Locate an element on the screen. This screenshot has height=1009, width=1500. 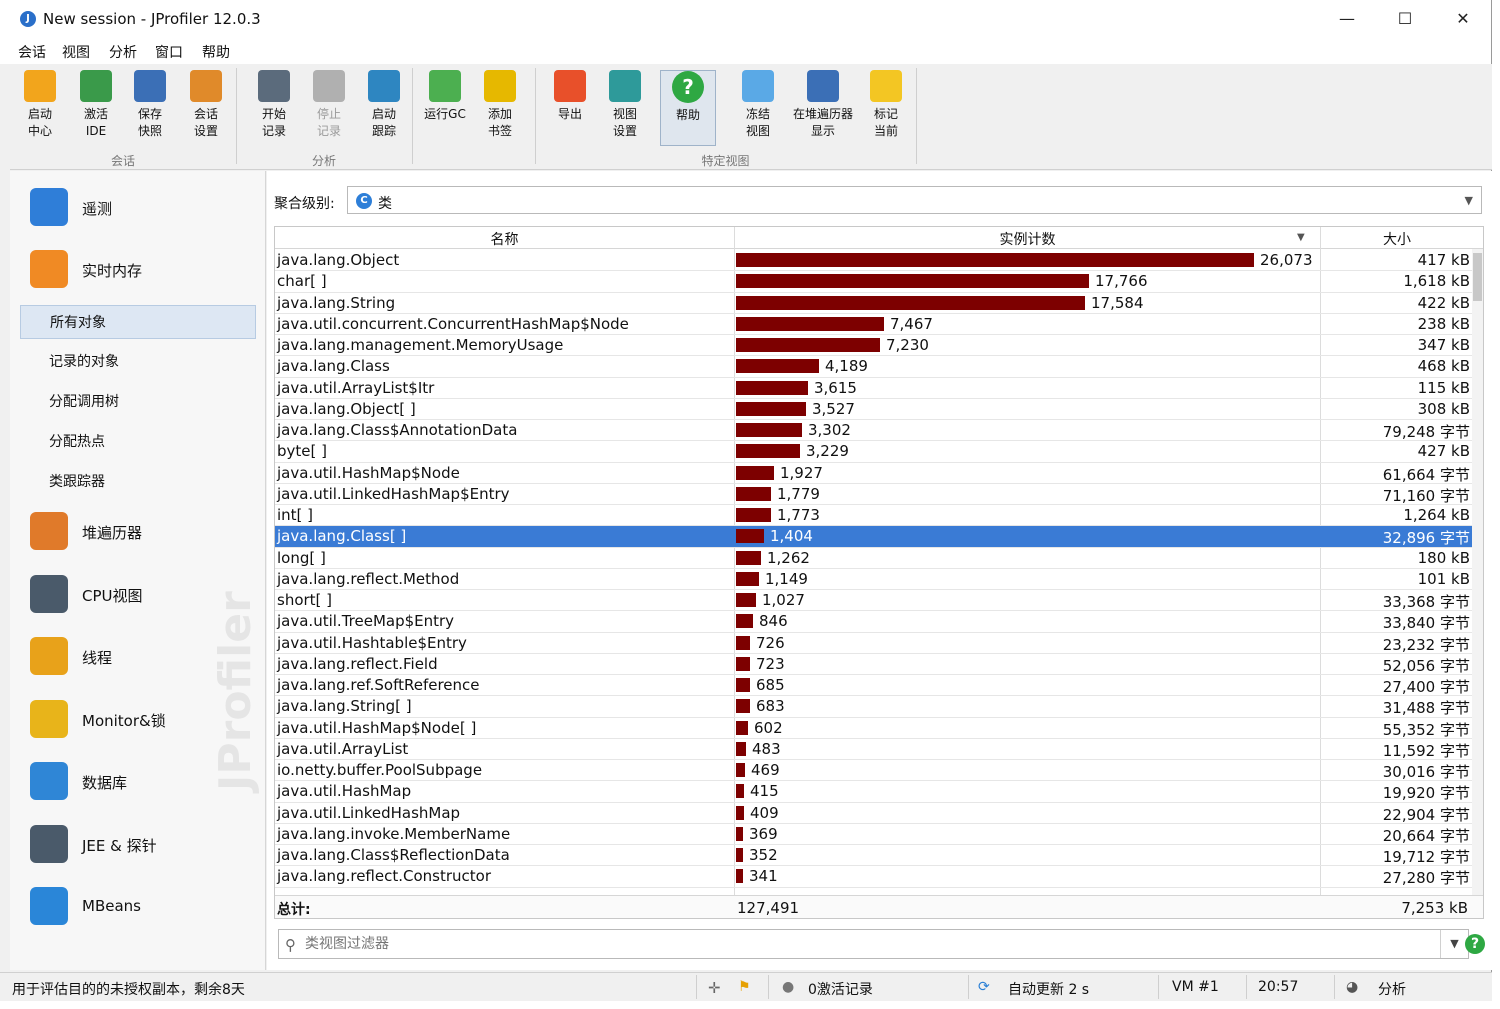
instance-count-cell: 409 is located at coordinates (764, 812).